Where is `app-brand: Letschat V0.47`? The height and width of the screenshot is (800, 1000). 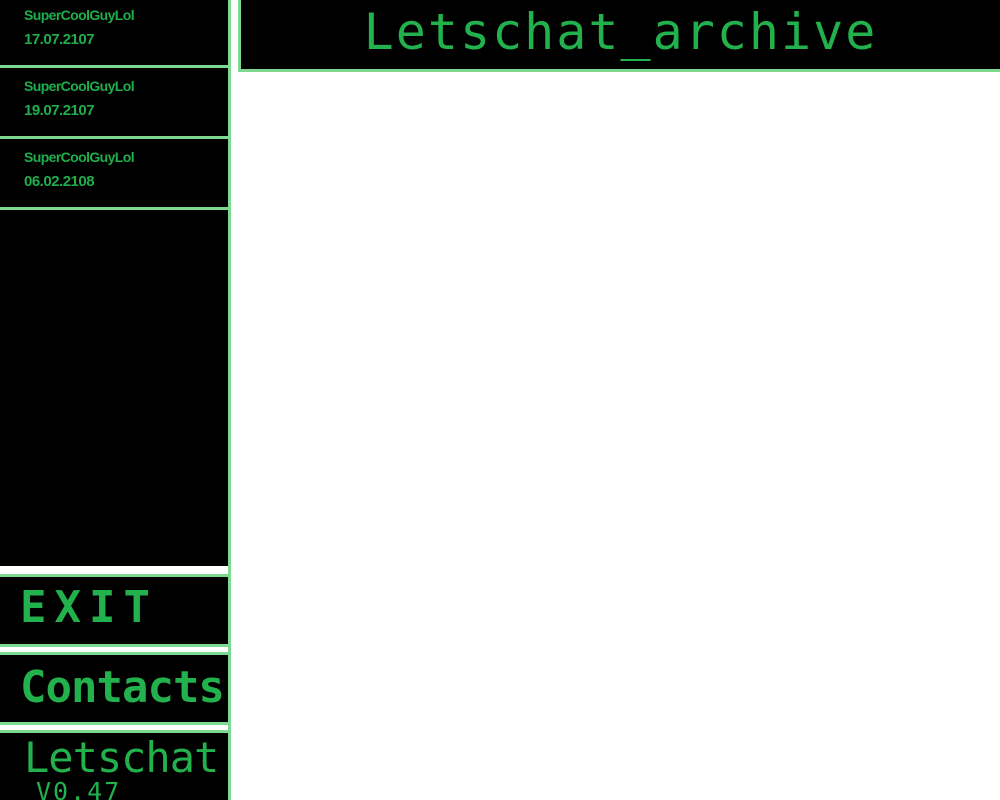 app-brand: Letschat V0.47 is located at coordinates (114, 765).